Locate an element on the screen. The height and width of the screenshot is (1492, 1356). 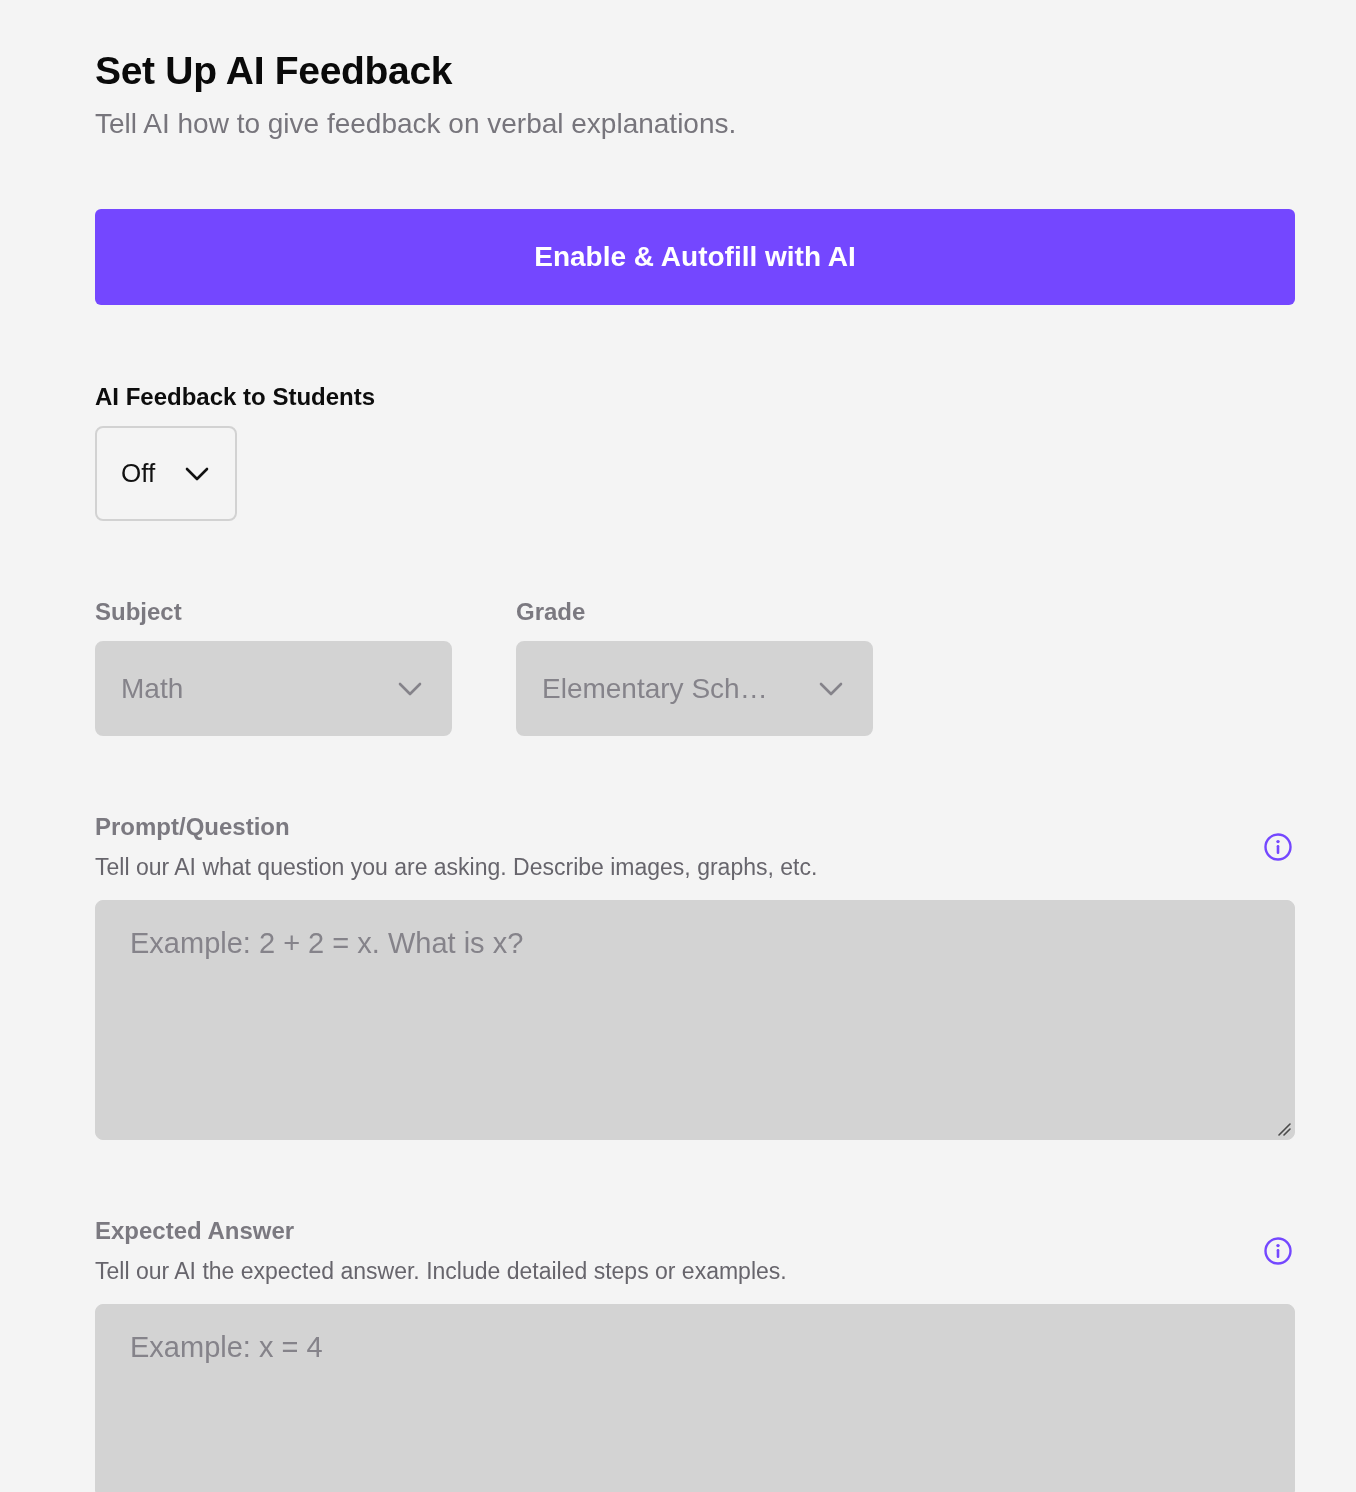
field-label: AI Feedback to Students is located at coordinates (235, 397).